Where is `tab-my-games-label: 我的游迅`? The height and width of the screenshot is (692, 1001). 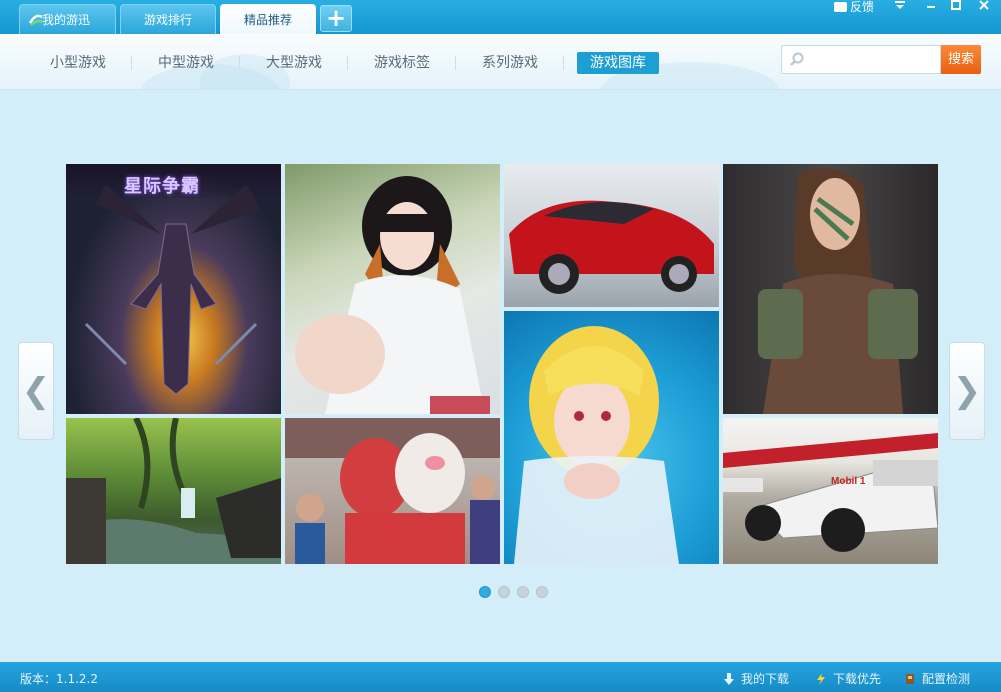 tab-my-games-label: 我的游迅 is located at coordinates (66, 20).